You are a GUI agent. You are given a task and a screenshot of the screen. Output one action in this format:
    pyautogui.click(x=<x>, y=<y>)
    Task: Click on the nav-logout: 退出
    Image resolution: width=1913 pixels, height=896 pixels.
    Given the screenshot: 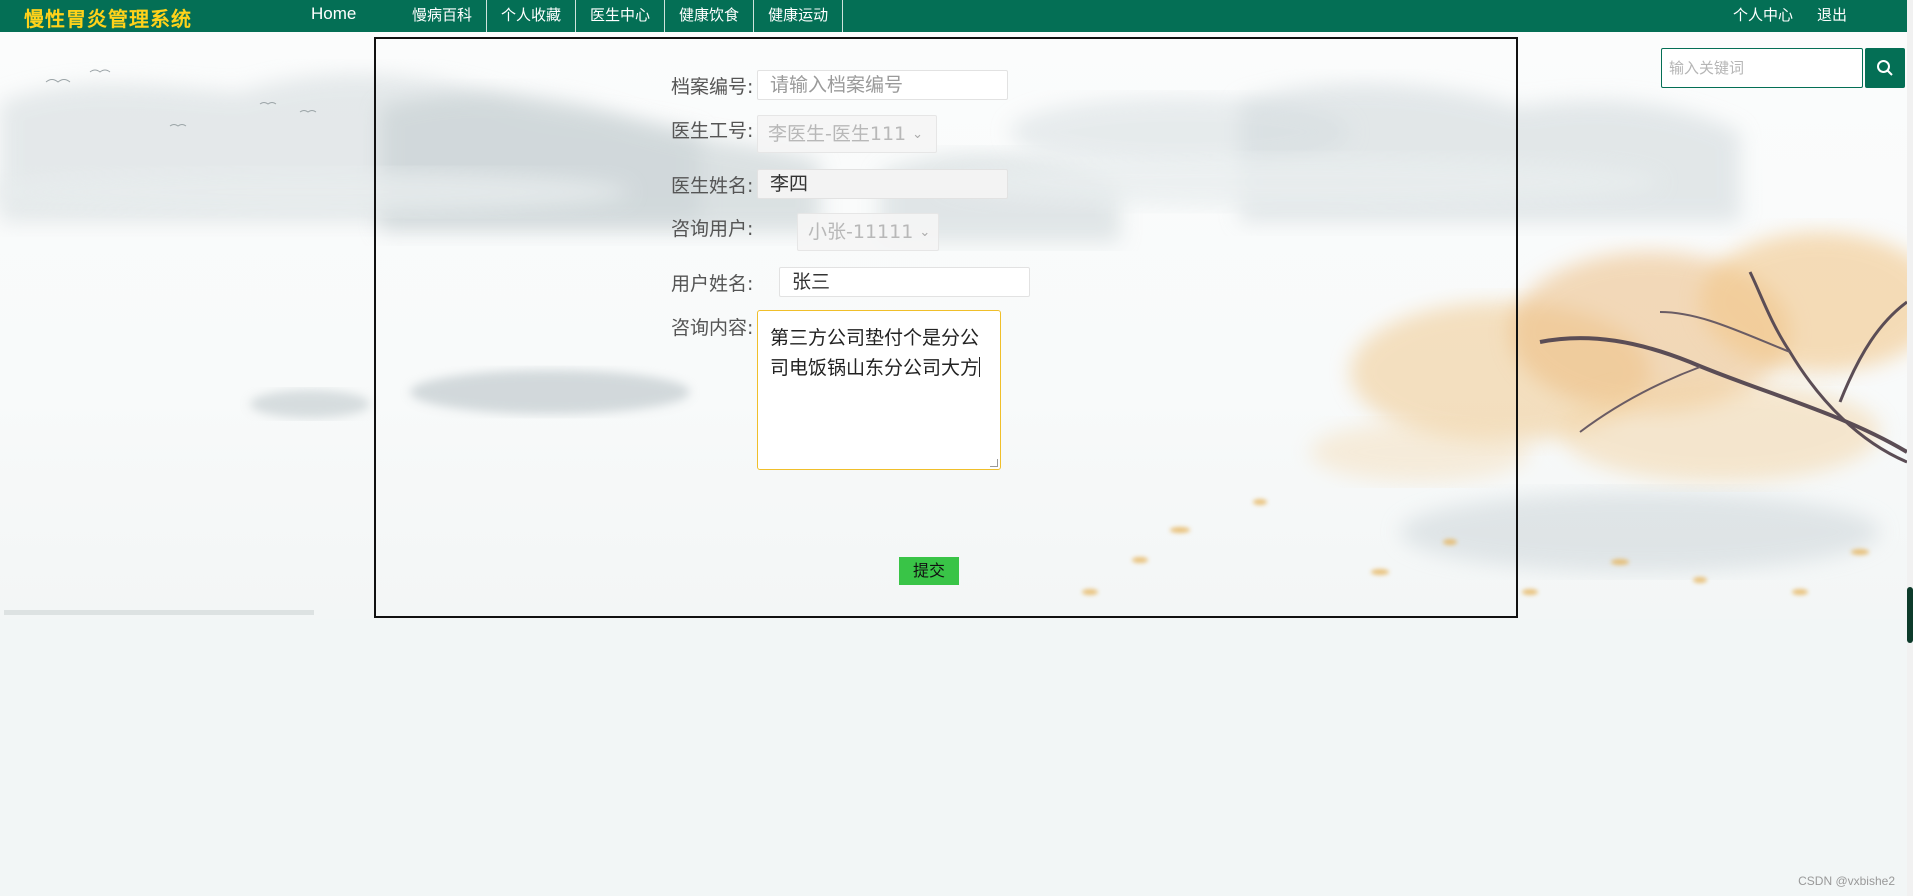 What is the action you would take?
    pyautogui.click(x=1832, y=16)
    